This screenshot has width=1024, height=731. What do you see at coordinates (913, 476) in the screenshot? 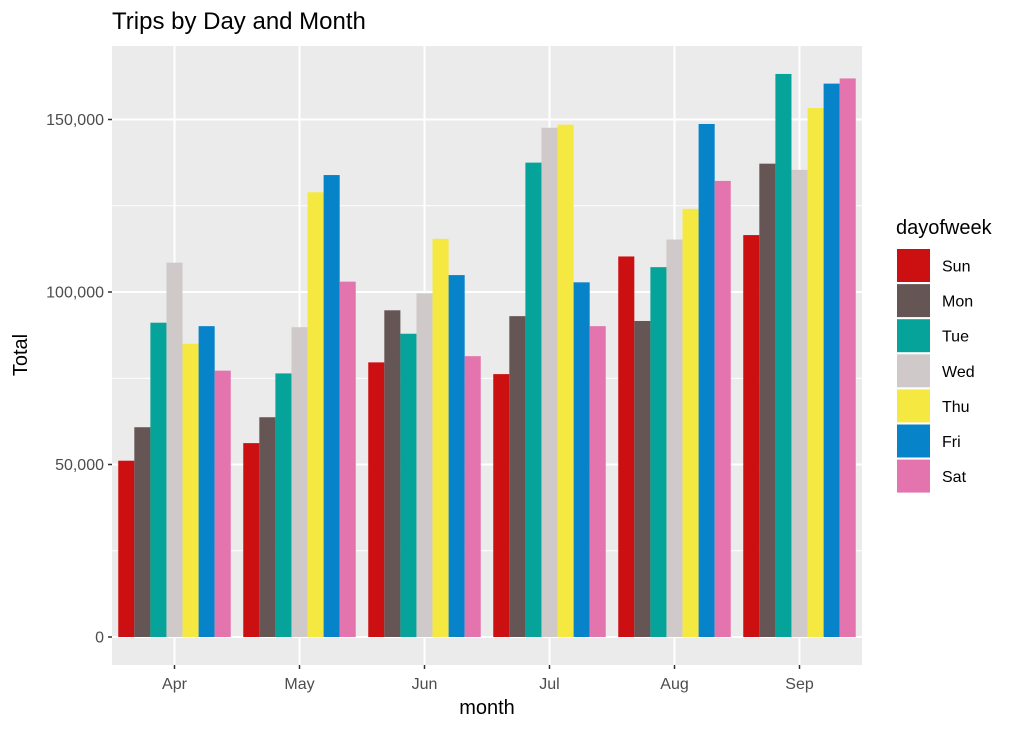
I see `legend-key-sat` at bounding box center [913, 476].